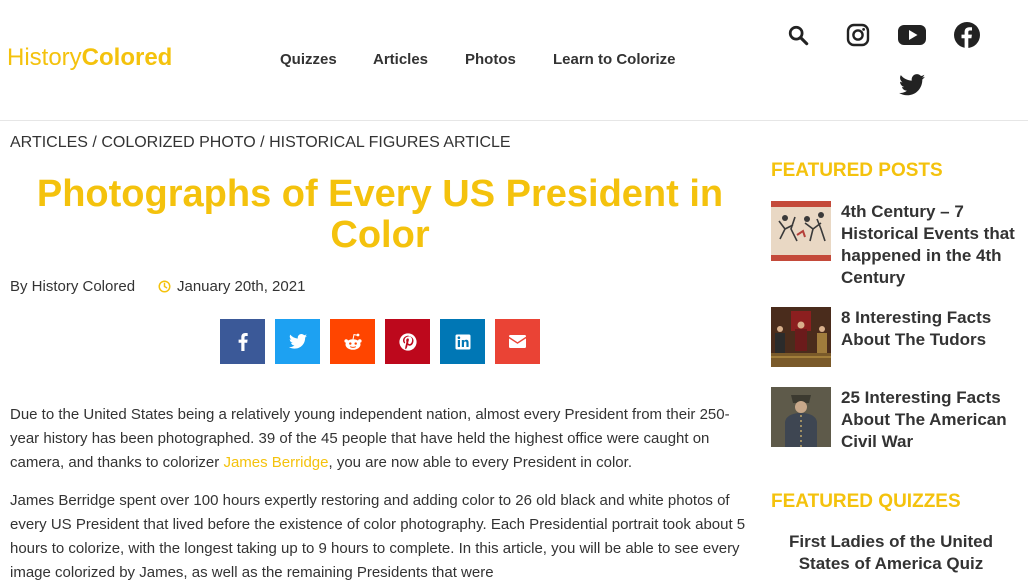 This screenshot has width=1028, height=585. Describe the element at coordinates (490, 59) in the screenshot. I see `nav-photos: Photos` at that location.